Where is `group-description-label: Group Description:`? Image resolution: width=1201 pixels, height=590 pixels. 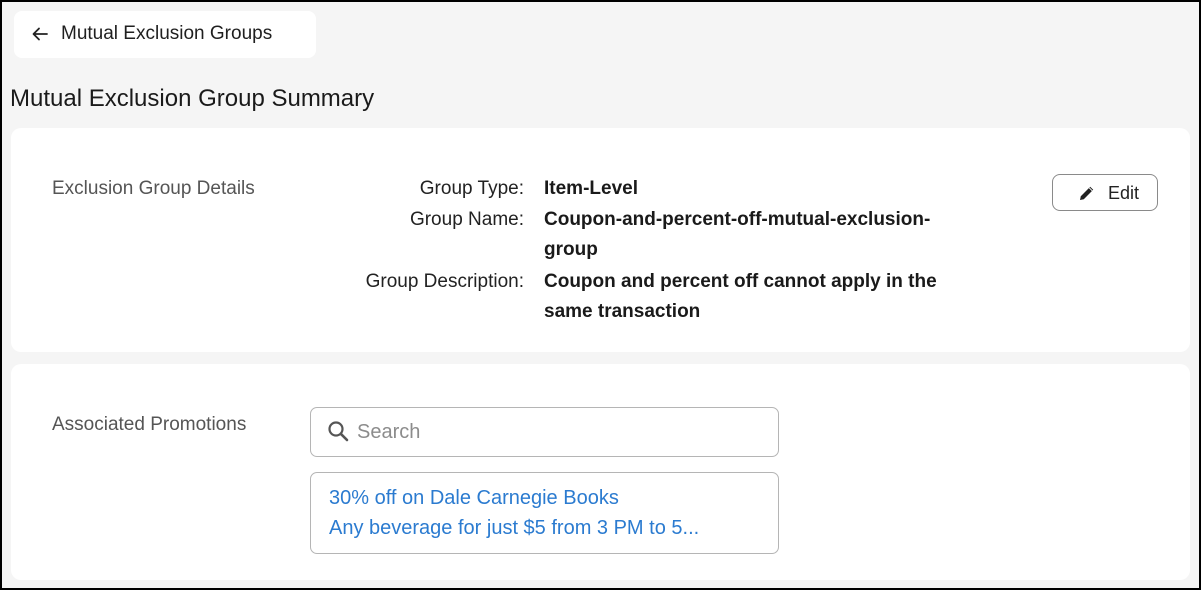 group-description-label: Group Description: is located at coordinates (444, 281).